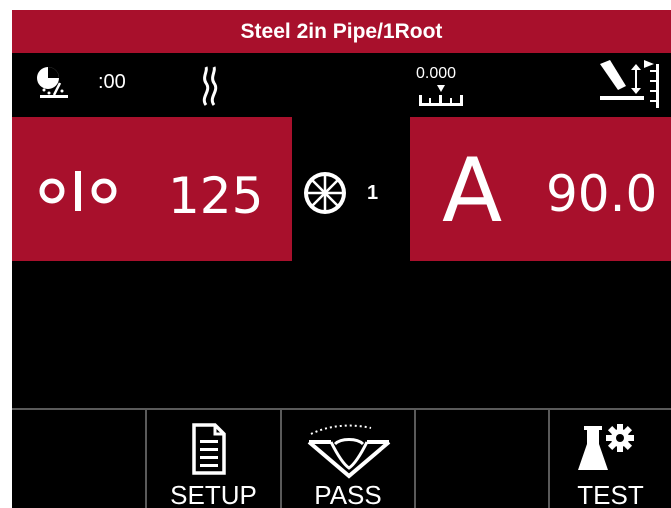 The height and width of the screenshot is (508, 671). I want to click on page-title: Steel 2in Pipe/1Root, so click(341, 31).